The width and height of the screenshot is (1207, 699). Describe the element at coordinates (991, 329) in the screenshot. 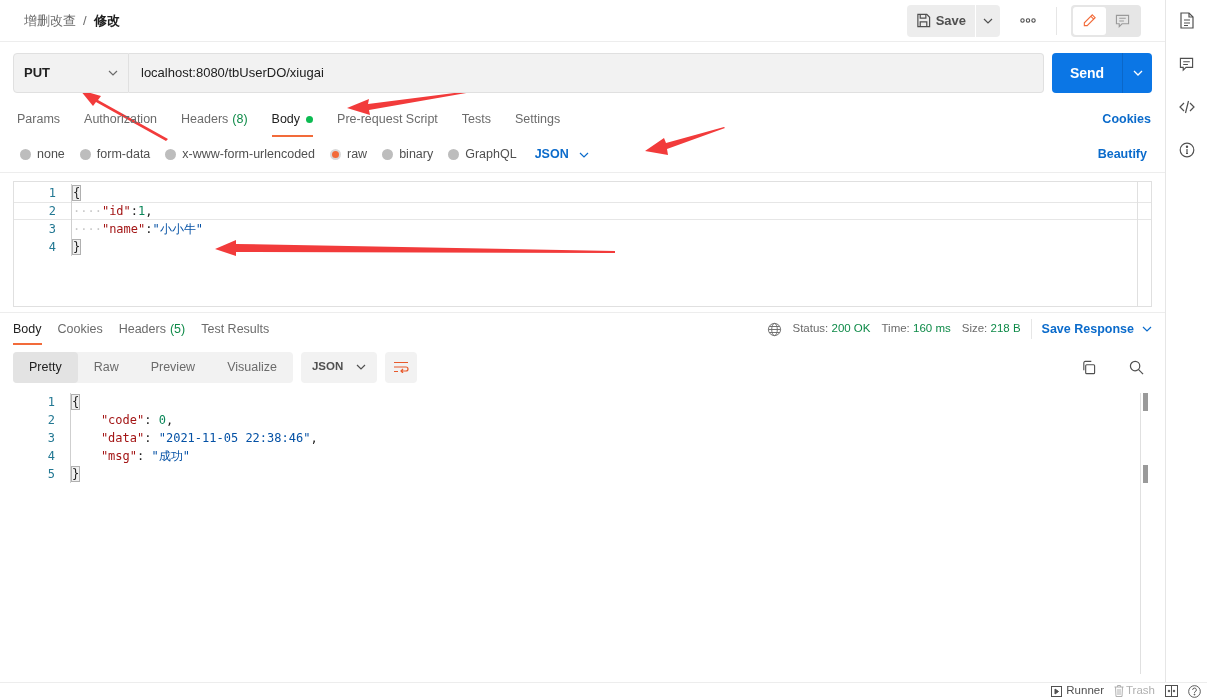

I see `response-stat: Size: 218 B` at that location.